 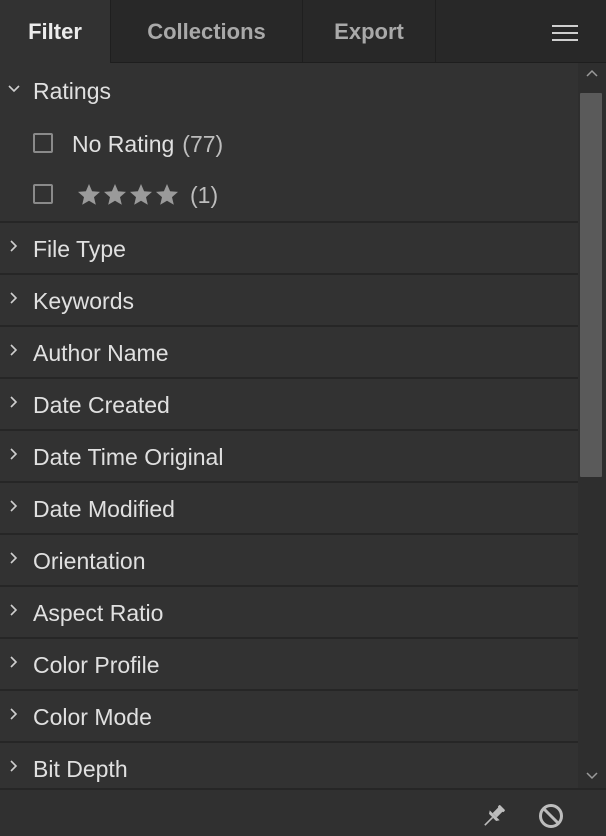 I want to click on rating-option-no-rating: No Rating (77), so click(x=289, y=144).